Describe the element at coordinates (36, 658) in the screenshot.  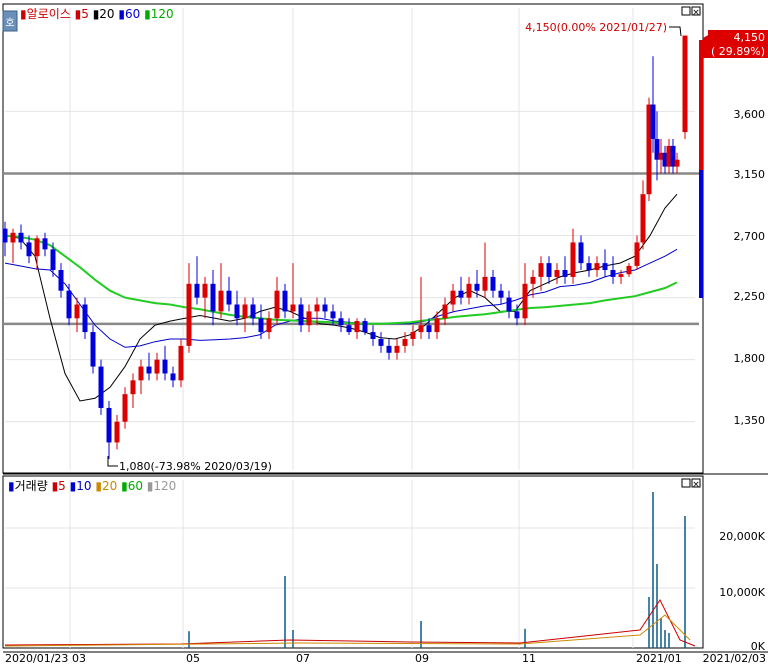
I see `x-tick-label: 2020/01/23` at that location.